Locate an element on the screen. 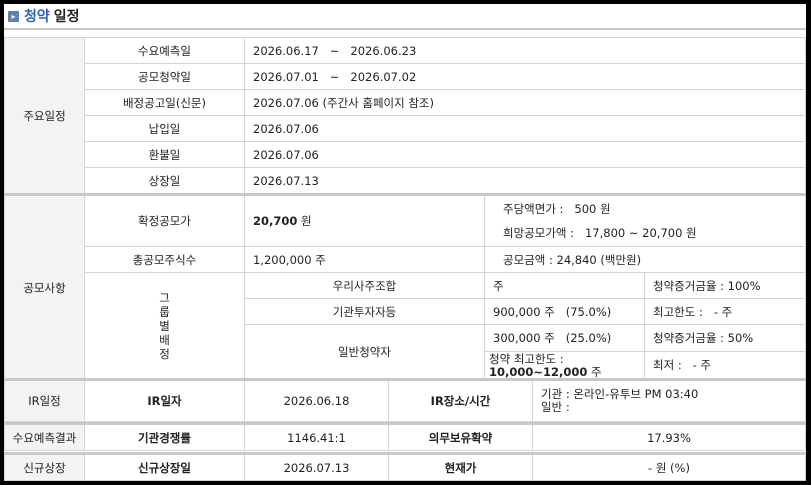  group-allocation-cell: 그룹별배정 is located at coordinates (164, 326).